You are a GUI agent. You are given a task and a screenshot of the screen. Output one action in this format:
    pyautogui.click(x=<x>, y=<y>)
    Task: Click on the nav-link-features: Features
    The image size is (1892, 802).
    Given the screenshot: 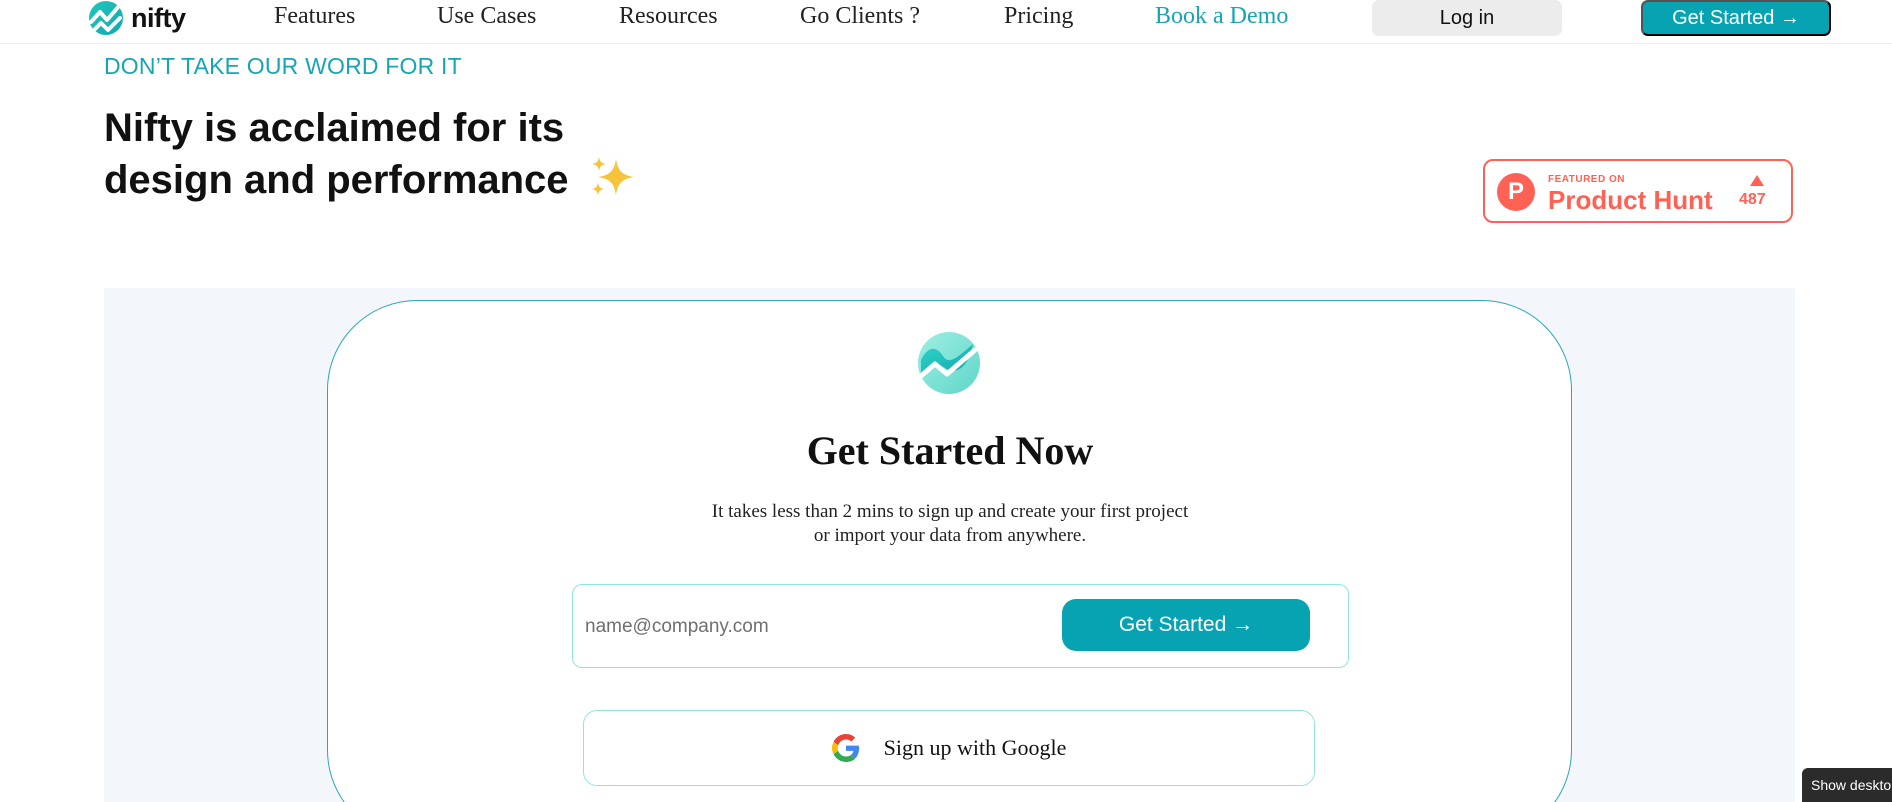 What is the action you would take?
    pyautogui.click(x=314, y=16)
    